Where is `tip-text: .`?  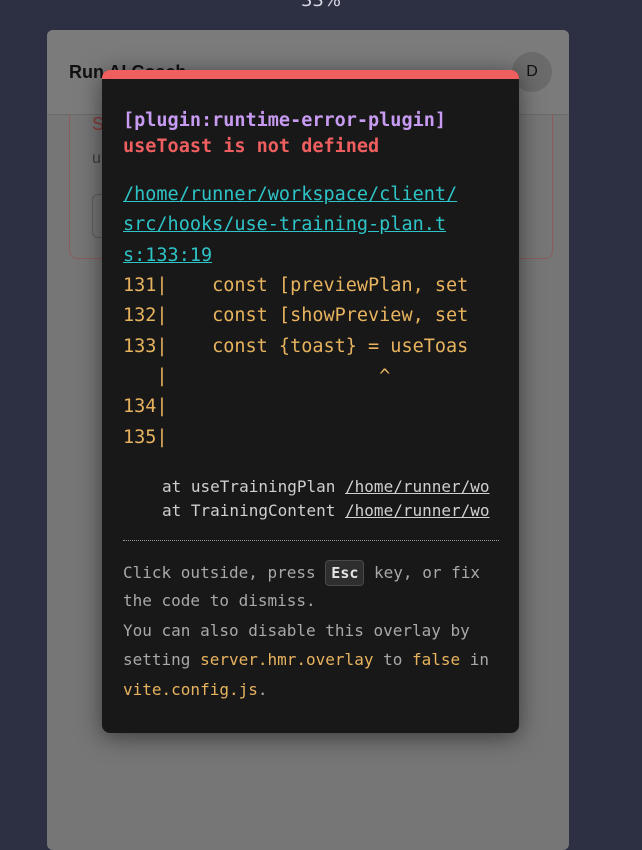
tip-text: . is located at coordinates (262, 689).